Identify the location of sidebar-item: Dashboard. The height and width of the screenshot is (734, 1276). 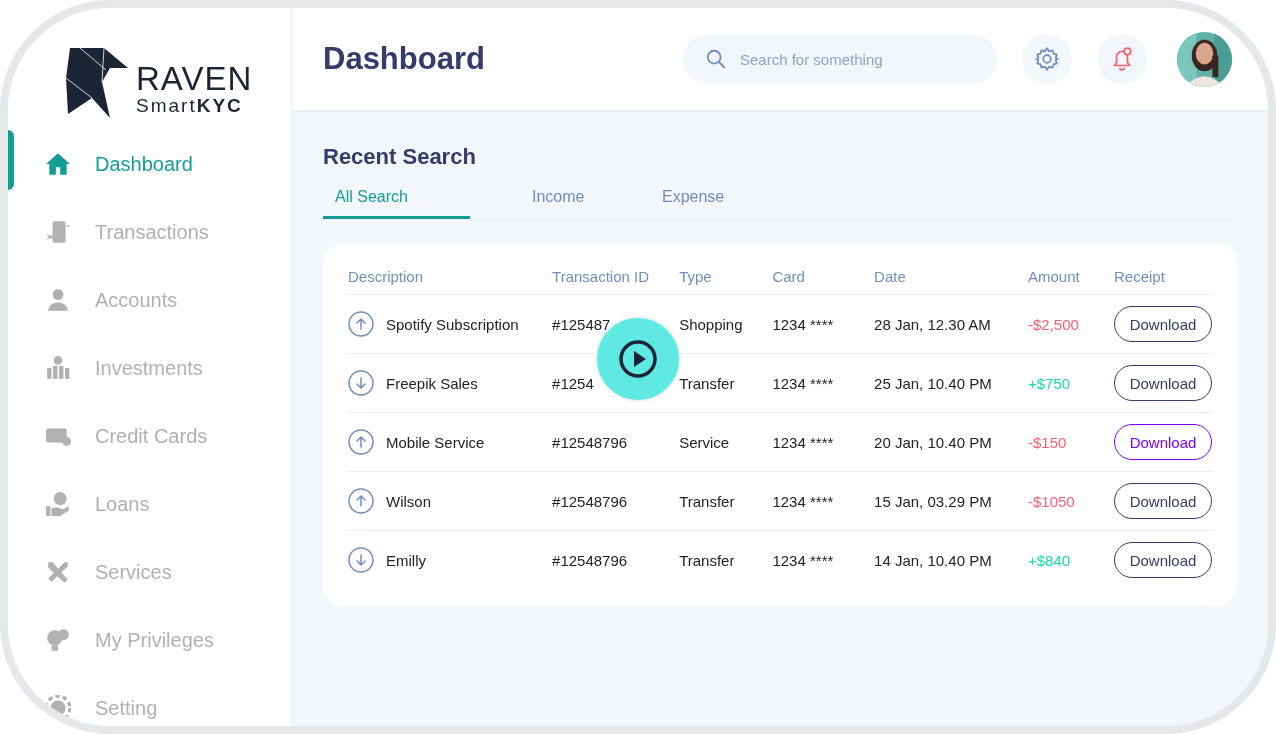
(149, 164).